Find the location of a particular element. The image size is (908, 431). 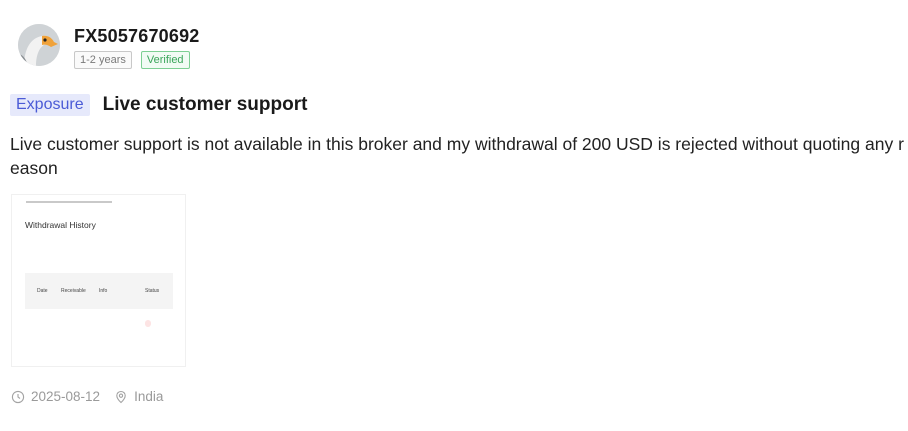

verified-badge: Verified is located at coordinates (165, 60).